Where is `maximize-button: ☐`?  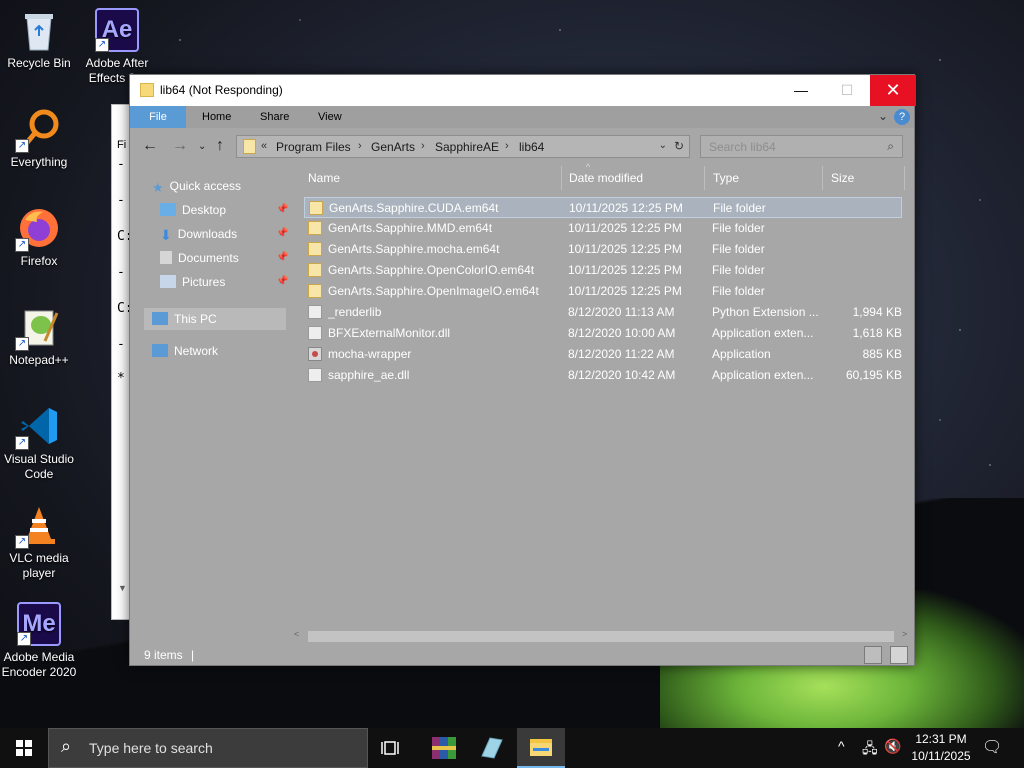 maximize-button: ☐ is located at coordinates (847, 90).